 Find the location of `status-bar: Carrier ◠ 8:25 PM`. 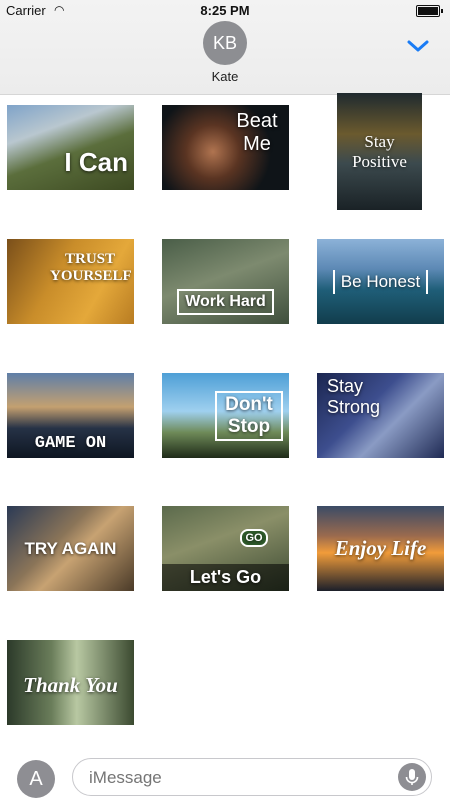

status-bar: Carrier ◠ 8:25 PM is located at coordinates (225, 11).